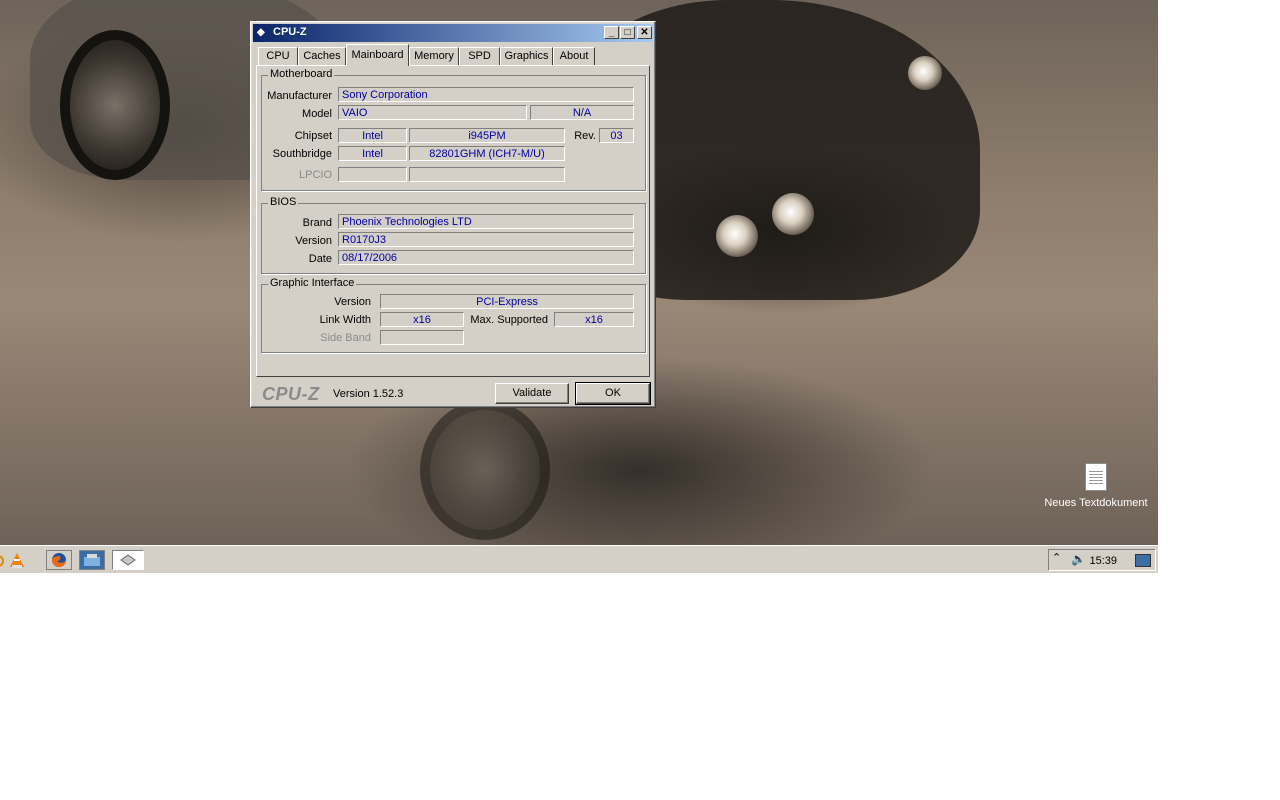 This screenshot has width=1280, height=800. What do you see at coordinates (299, 96) in the screenshot?
I see `manufacturer-label: Manufacturer` at bounding box center [299, 96].